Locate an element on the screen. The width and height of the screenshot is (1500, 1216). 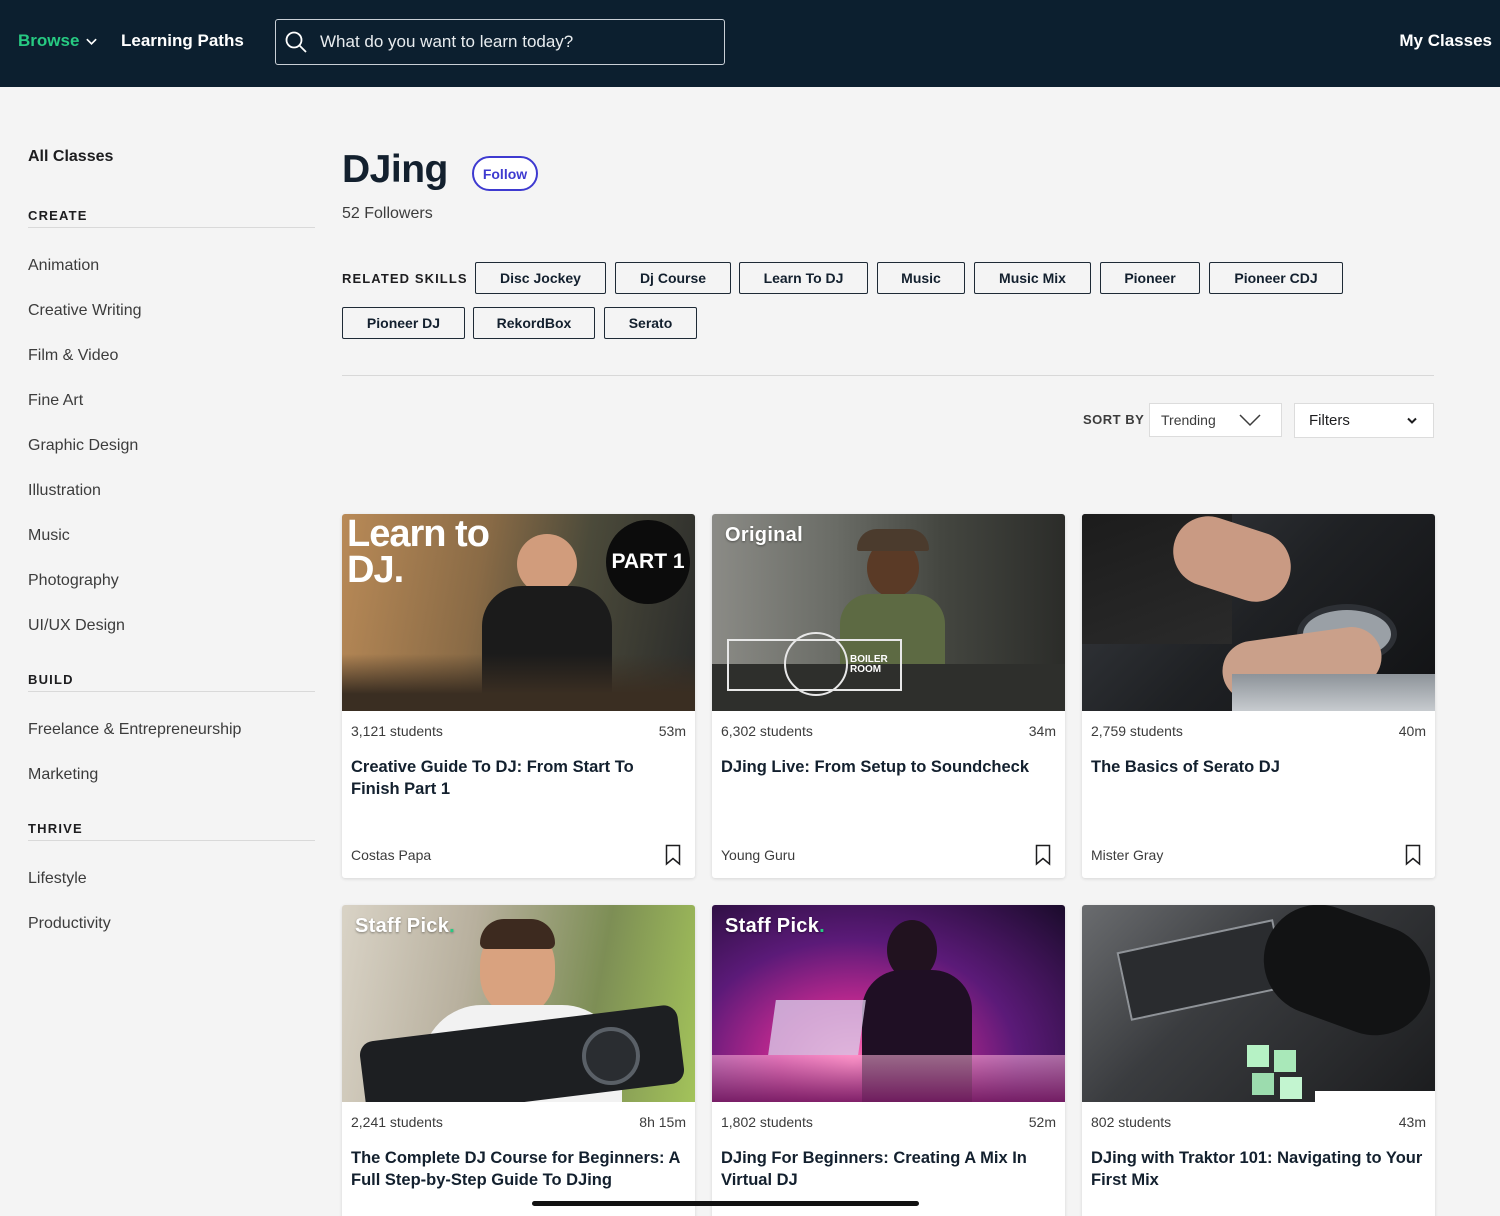
sidebar-item-productivity: Productivity is located at coordinates (171, 923).